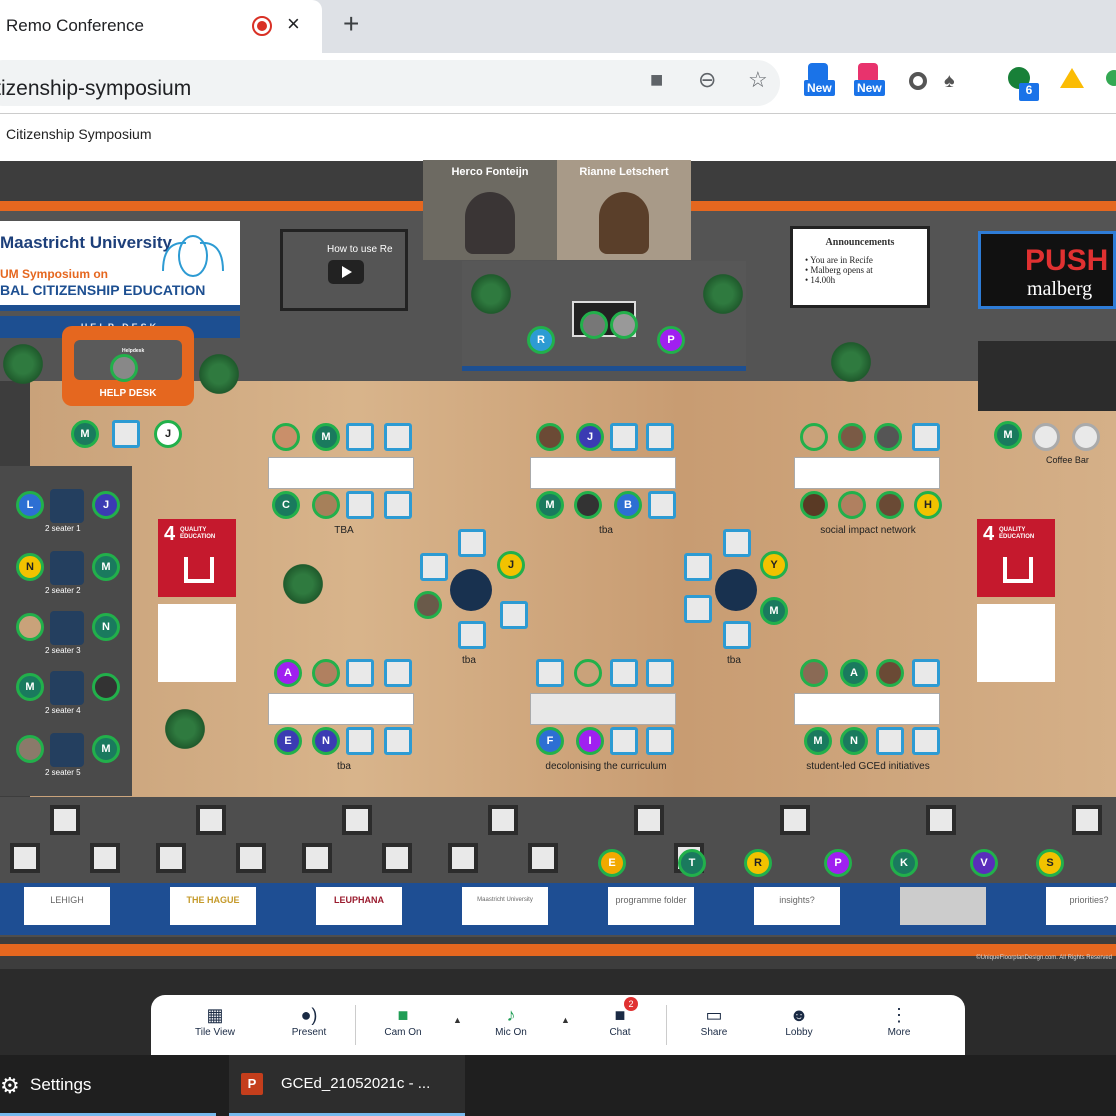  I want to click on mic-on-button: ♪ Mic On, so click(511, 1026).